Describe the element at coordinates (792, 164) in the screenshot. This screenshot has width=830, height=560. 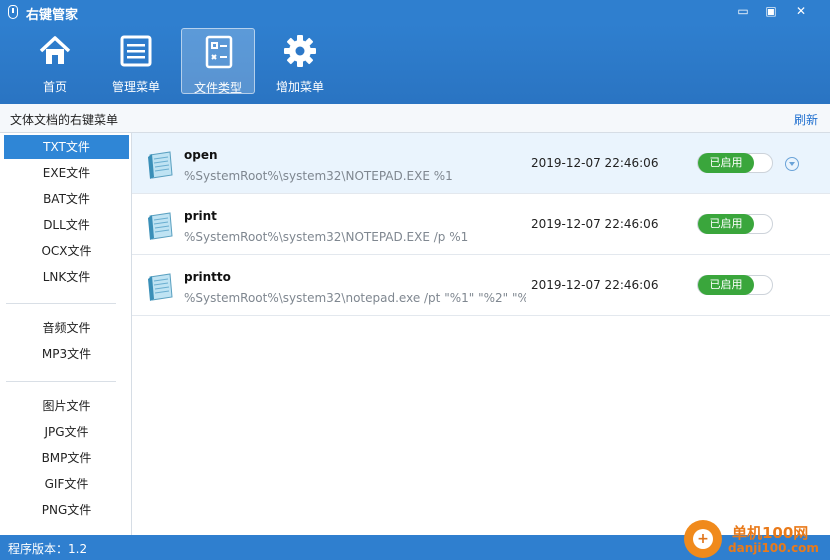
I see `chevron-down-icon` at that location.